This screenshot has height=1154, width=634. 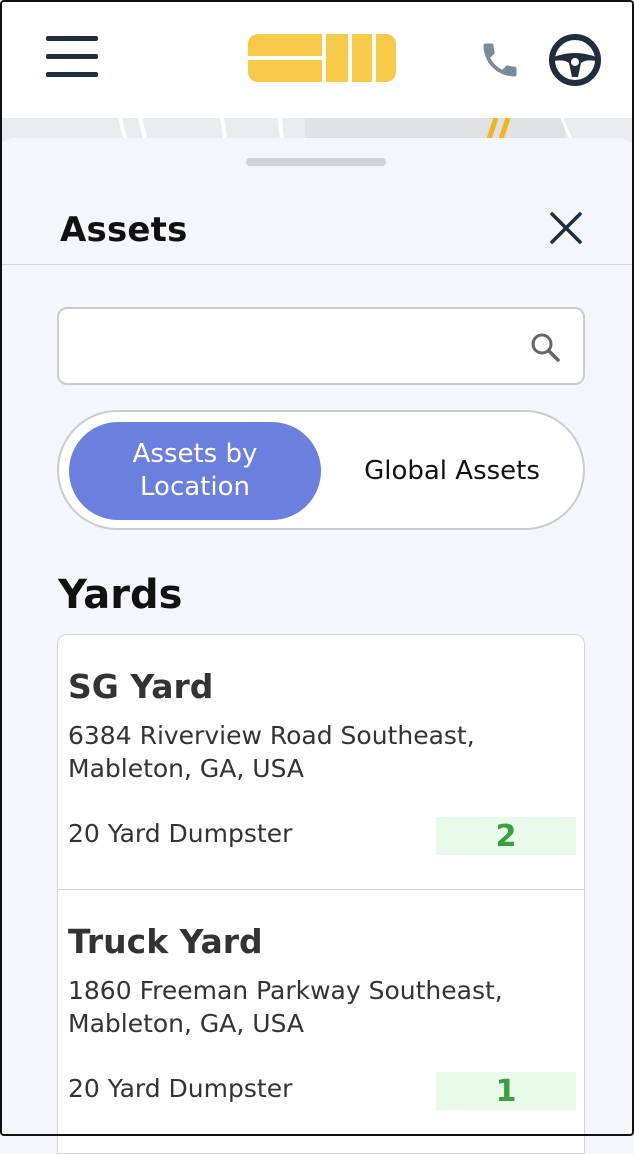 I want to click on header-divider, so click(x=317, y=264).